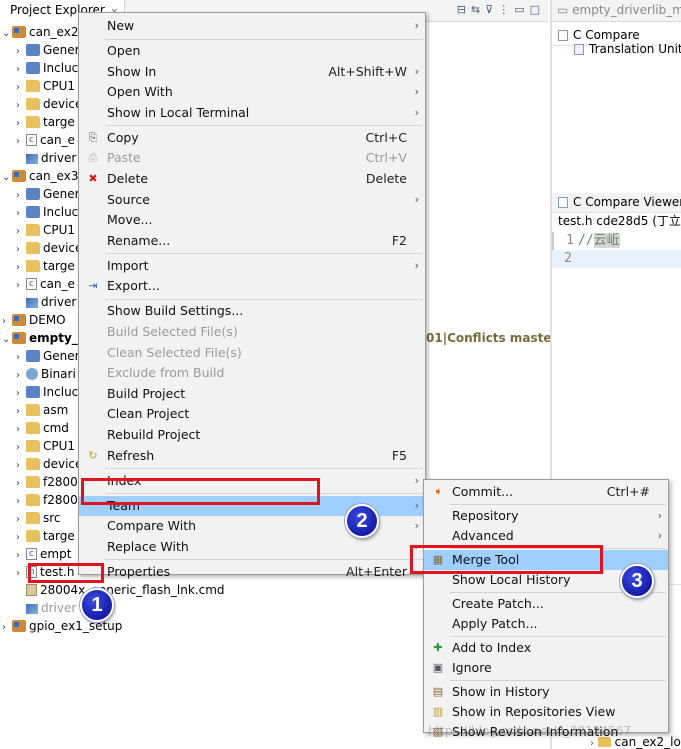  I want to click on menu-item-show-in: Show In Alt+Shift+W ›, so click(252, 72).